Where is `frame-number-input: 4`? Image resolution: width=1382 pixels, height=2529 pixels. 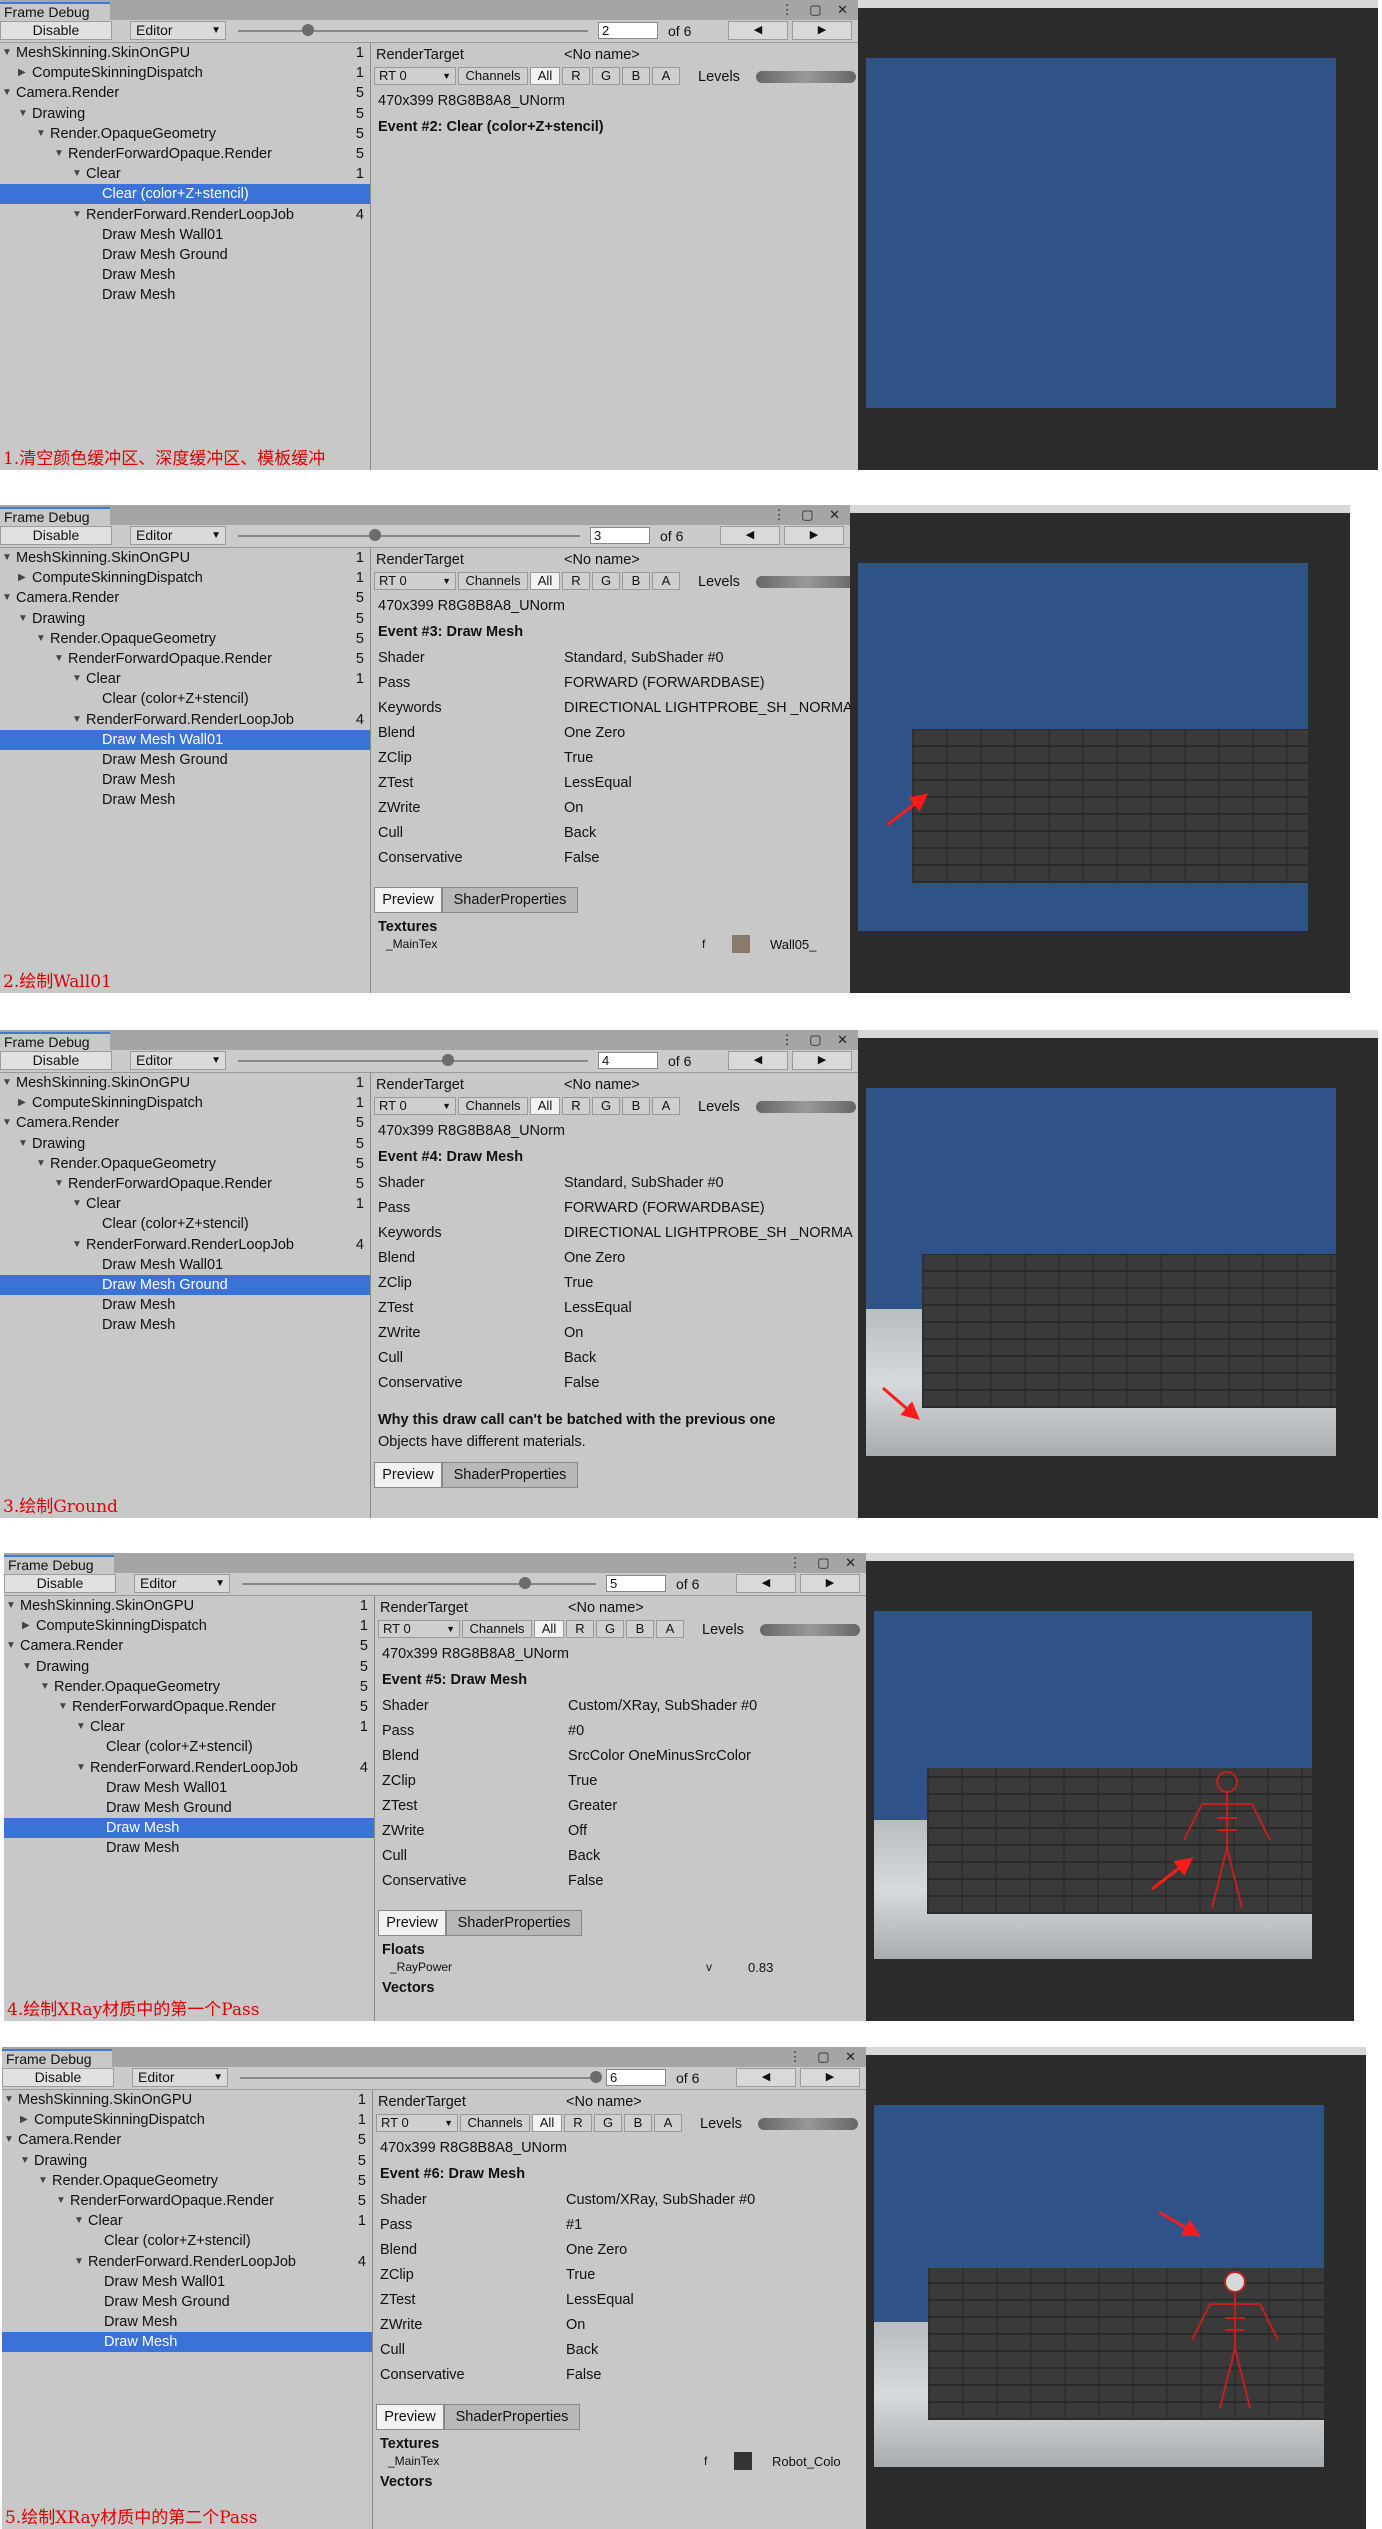 frame-number-input: 4 is located at coordinates (628, 1060).